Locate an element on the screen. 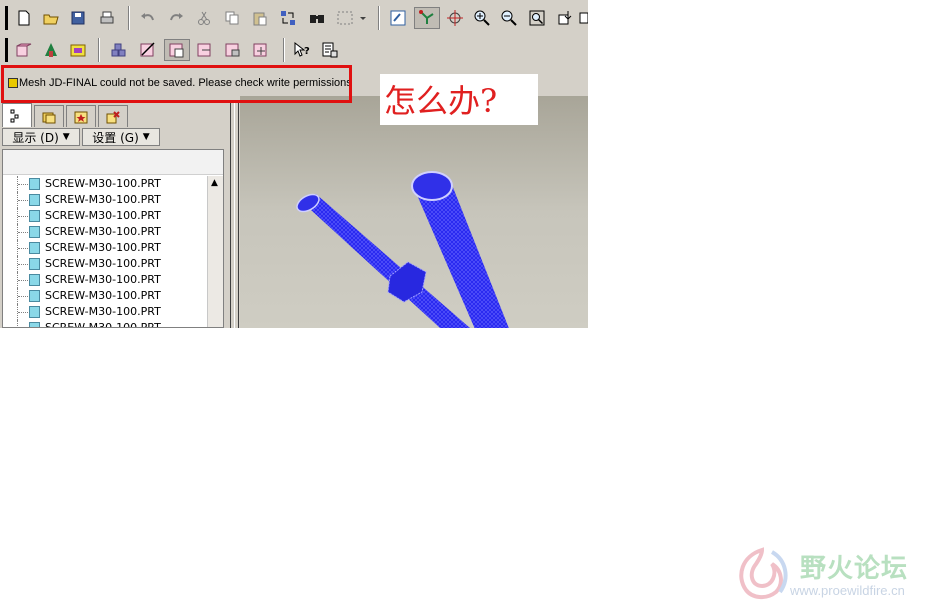 The height and width of the screenshot is (609, 942). model-tree-icon is located at coordinates (261, 50).